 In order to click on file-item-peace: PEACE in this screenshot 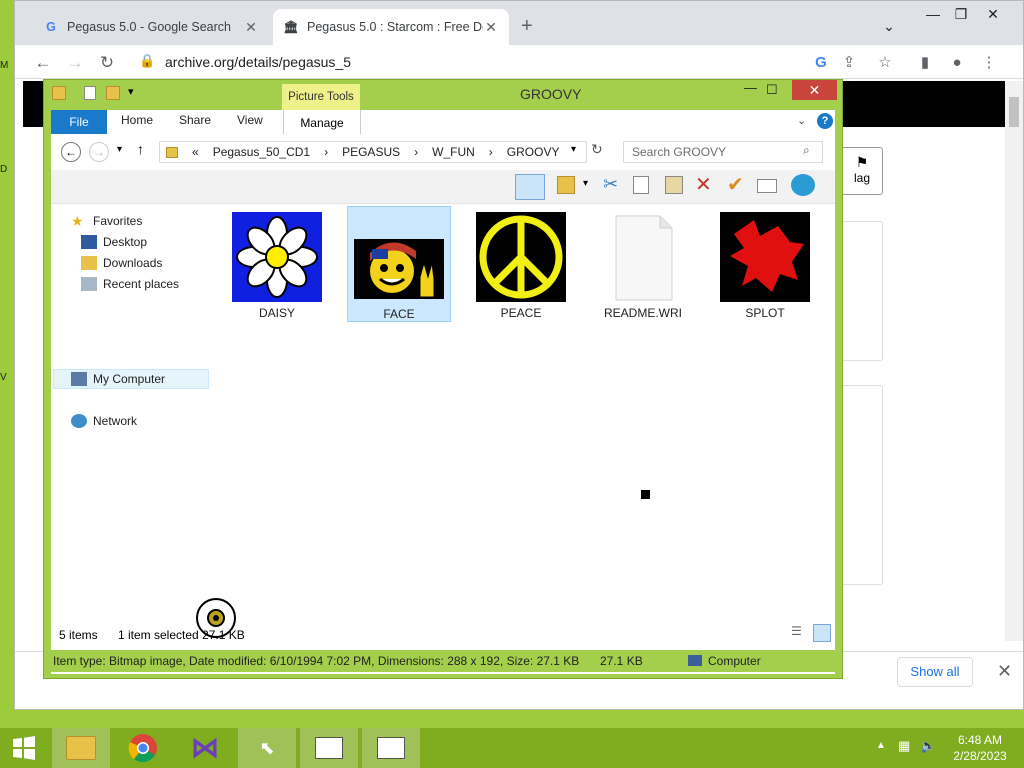, I will do `click(521, 264)`.